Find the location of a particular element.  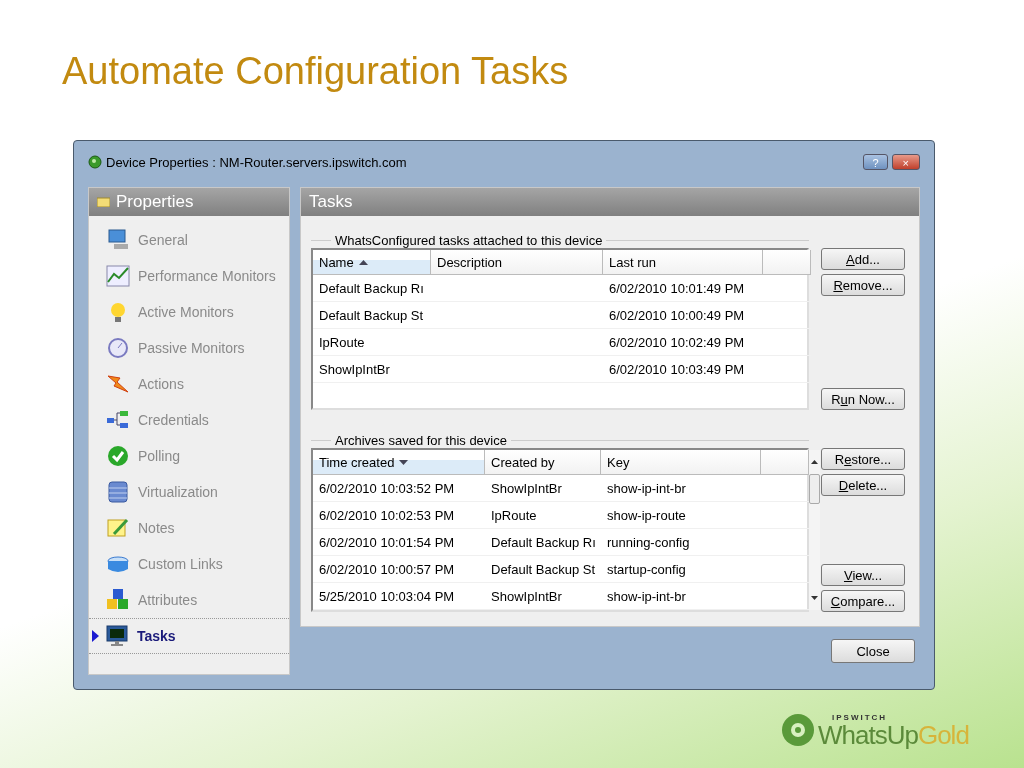

table-cell-text: 6/02/2010 10:00:57 PM is located at coordinates (387, 569).